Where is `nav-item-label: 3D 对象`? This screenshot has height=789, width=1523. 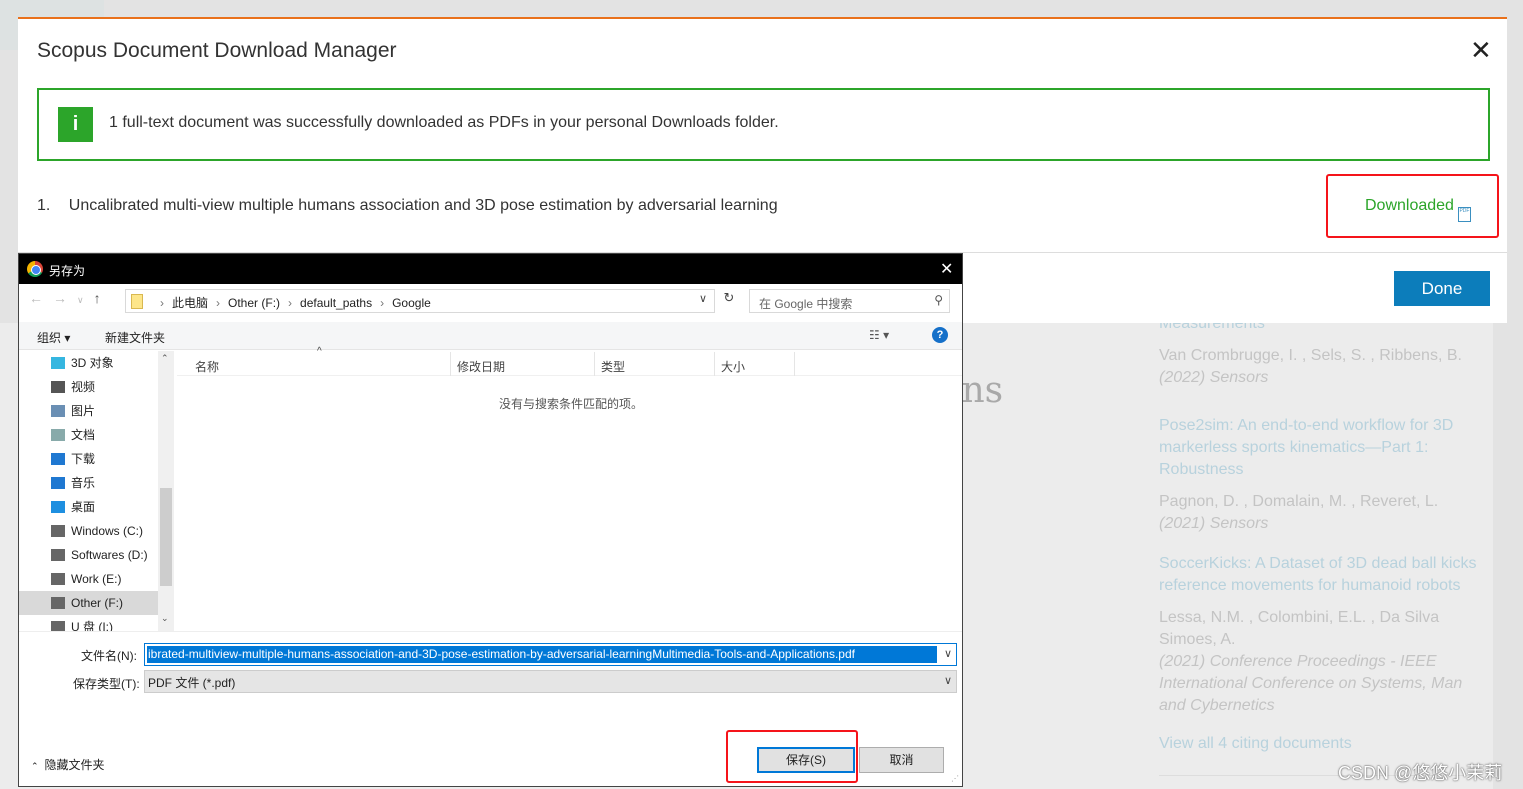
nav-item-label: 3D 对象 is located at coordinates (92, 363).